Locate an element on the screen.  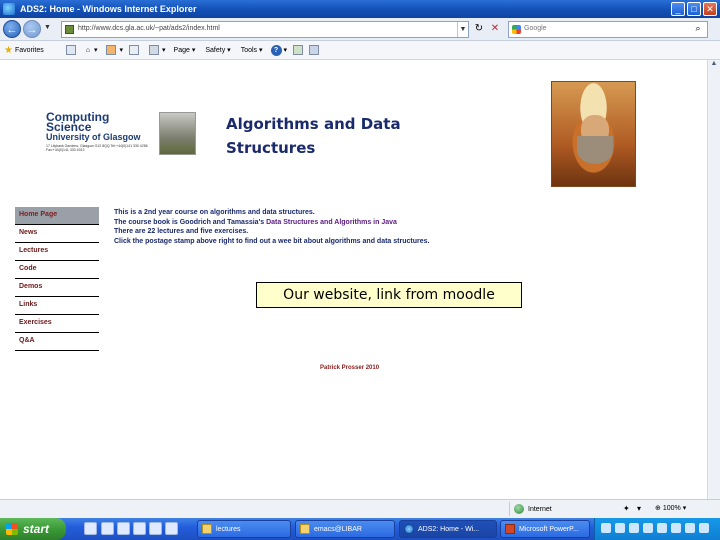
tray-update-icon is located at coordinates (662, 528).